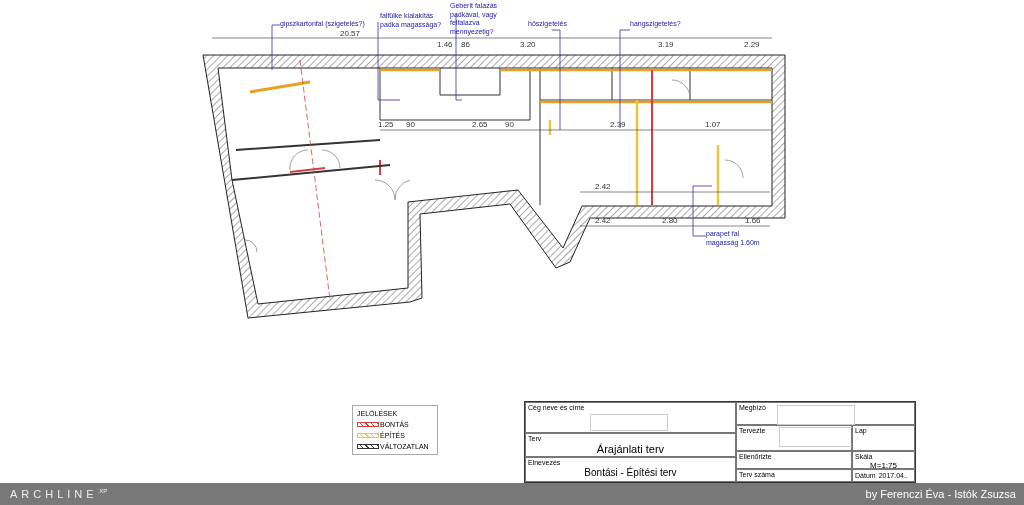 The height and width of the screenshot is (505, 1024). What do you see at coordinates (752, 44) in the screenshot?
I see `dimension-label: 2.29` at bounding box center [752, 44].